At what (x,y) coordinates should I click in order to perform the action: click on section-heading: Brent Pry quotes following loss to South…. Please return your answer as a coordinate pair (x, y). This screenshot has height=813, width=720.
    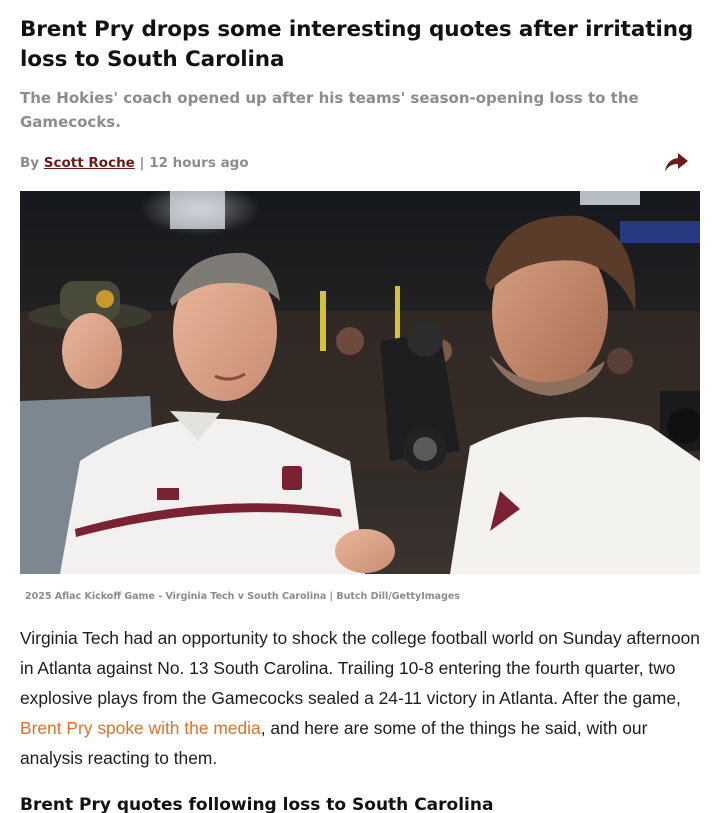
    Looking at the image, I should click on (257, 804).